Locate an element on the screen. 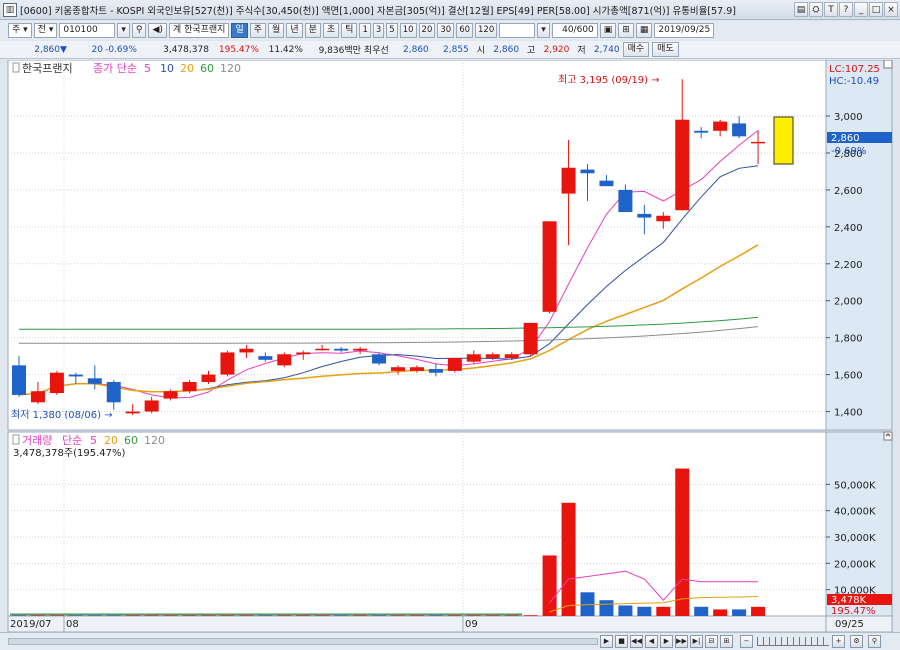 The image size is (900, 650). minute-3: 3 is located at coordinates (378, 30).